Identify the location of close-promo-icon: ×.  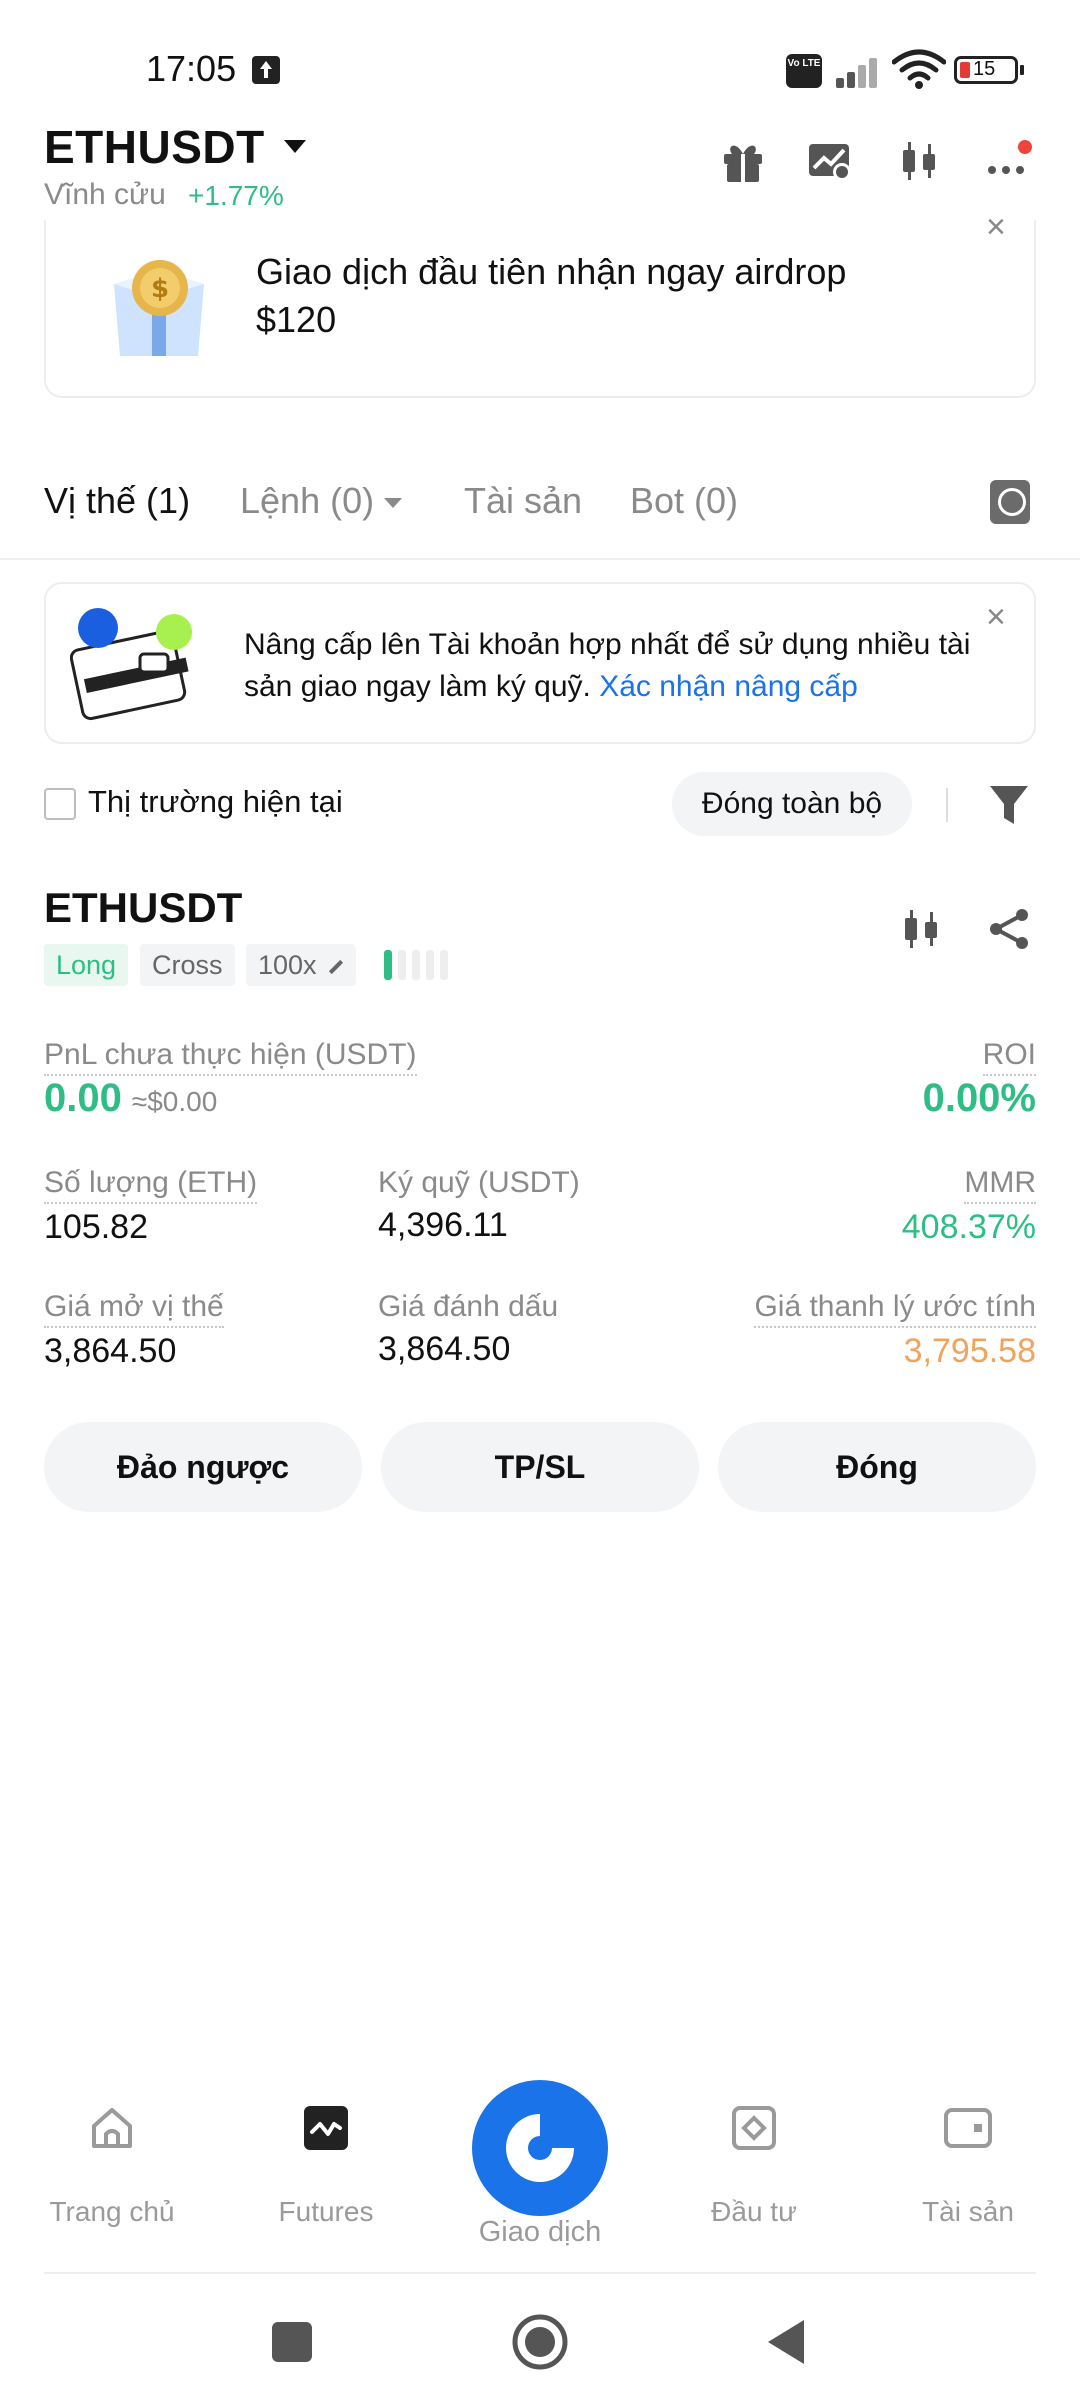
(996, 227).